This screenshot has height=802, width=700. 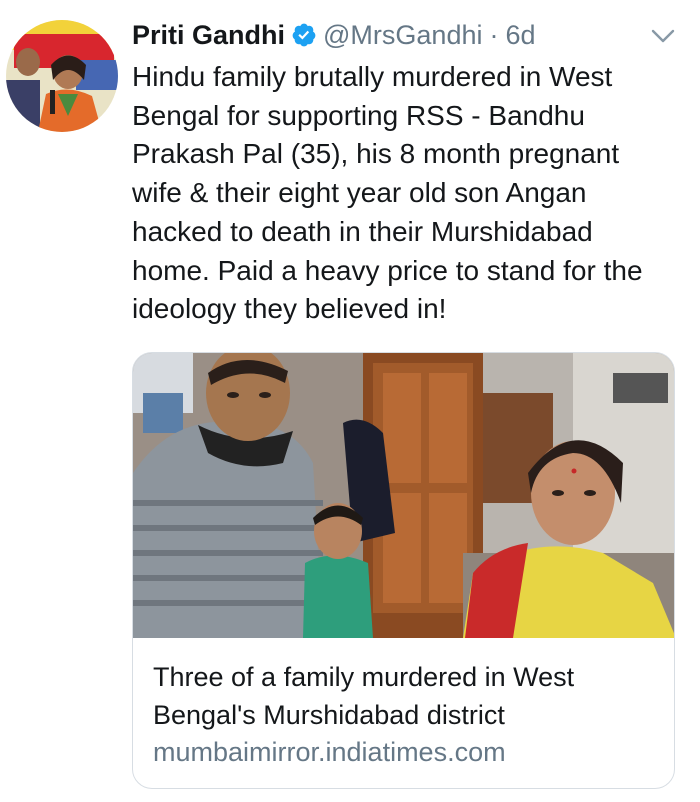 I want to click on card-title-line: Three of a family murdered in West, so click(x=364, y=677).